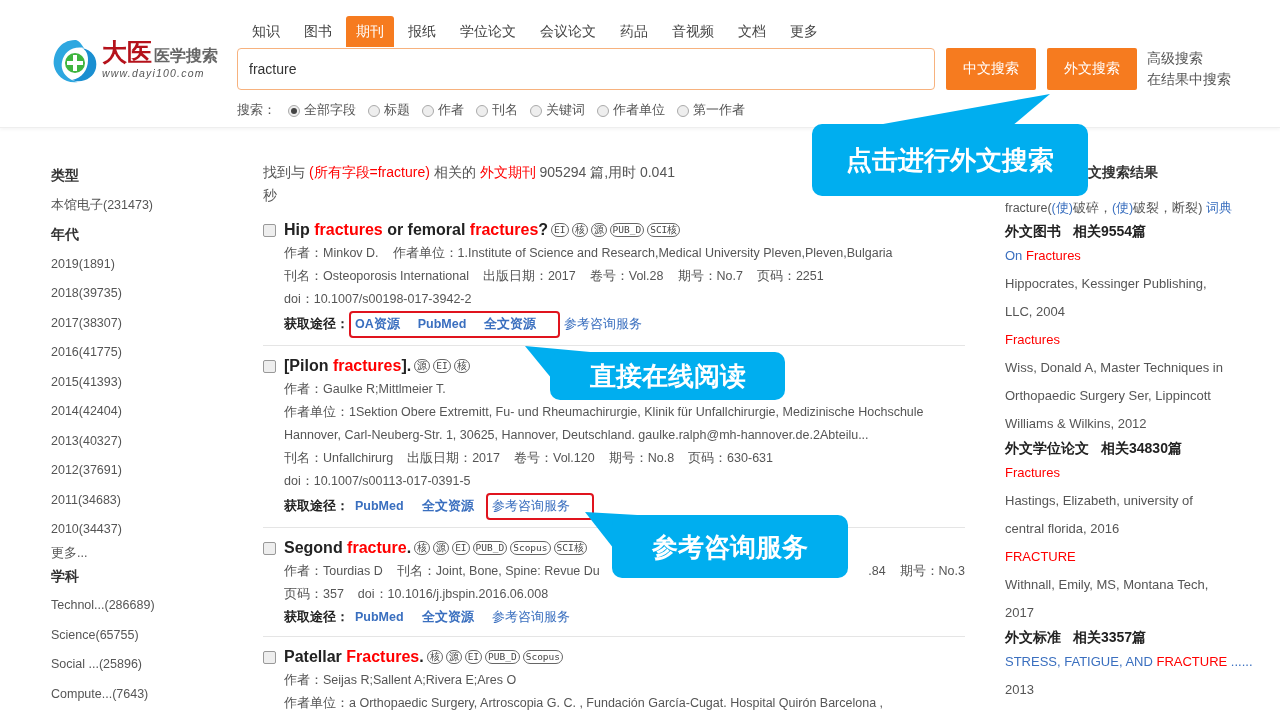 The height and width of the screenshot is (720, 1280). What do you see at coordinates (377, 481) in the screenshot?
I see `meta-field: doi：10.1007/s00113-017-0391-5` at bounding box center [377, 481].